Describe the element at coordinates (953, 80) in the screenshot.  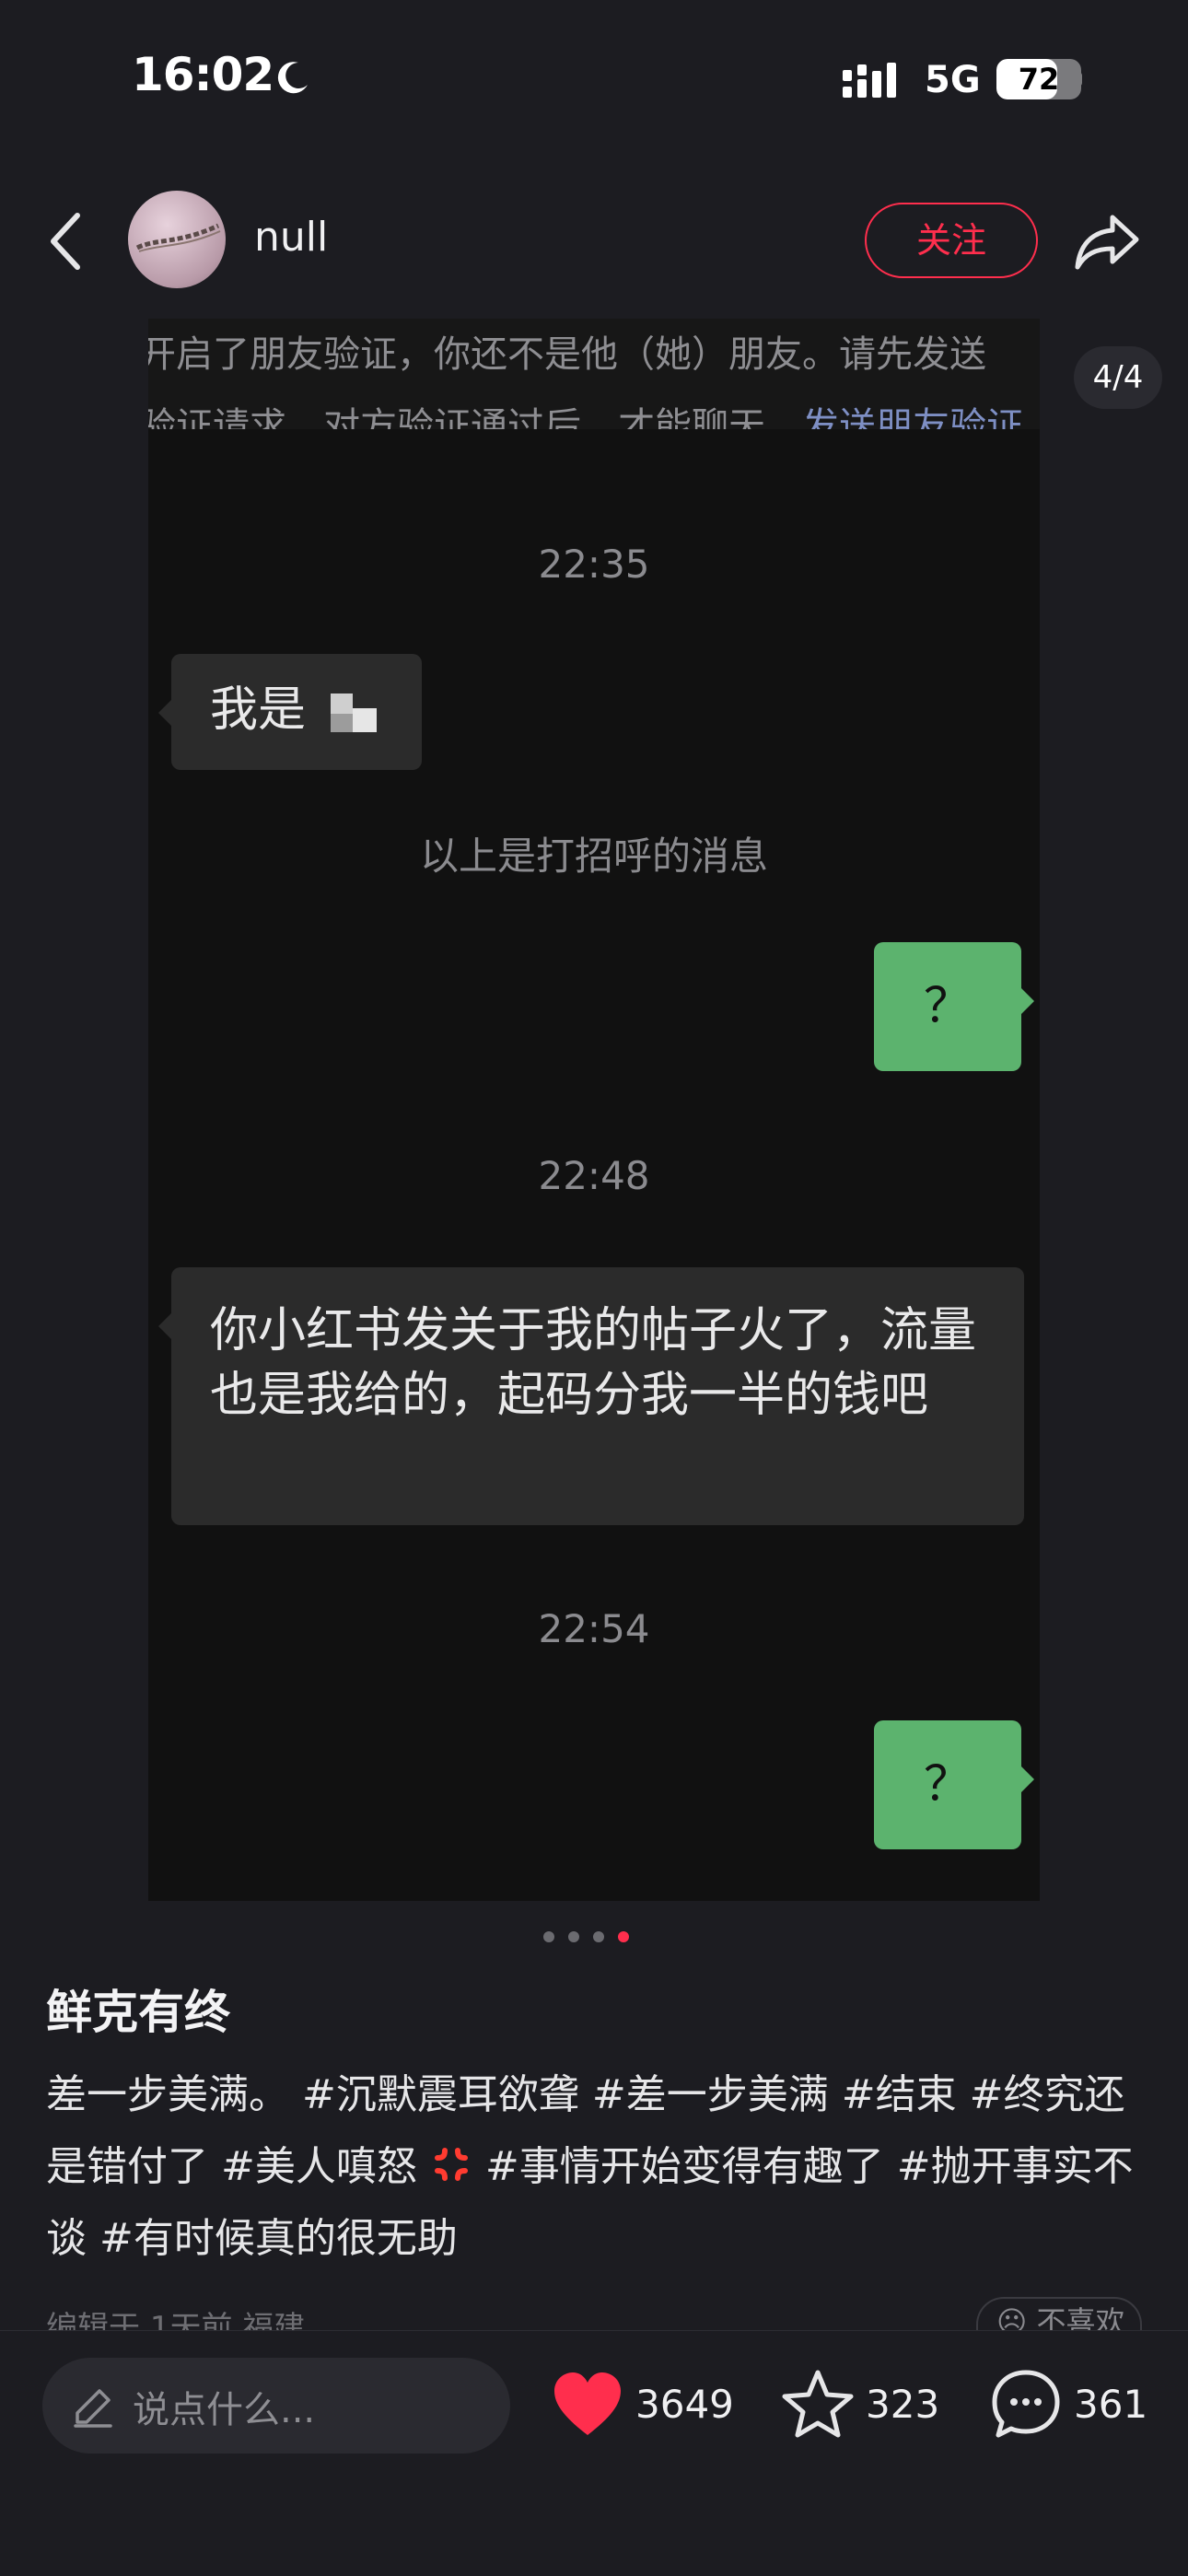
I see `network-type: 5G` at that location.